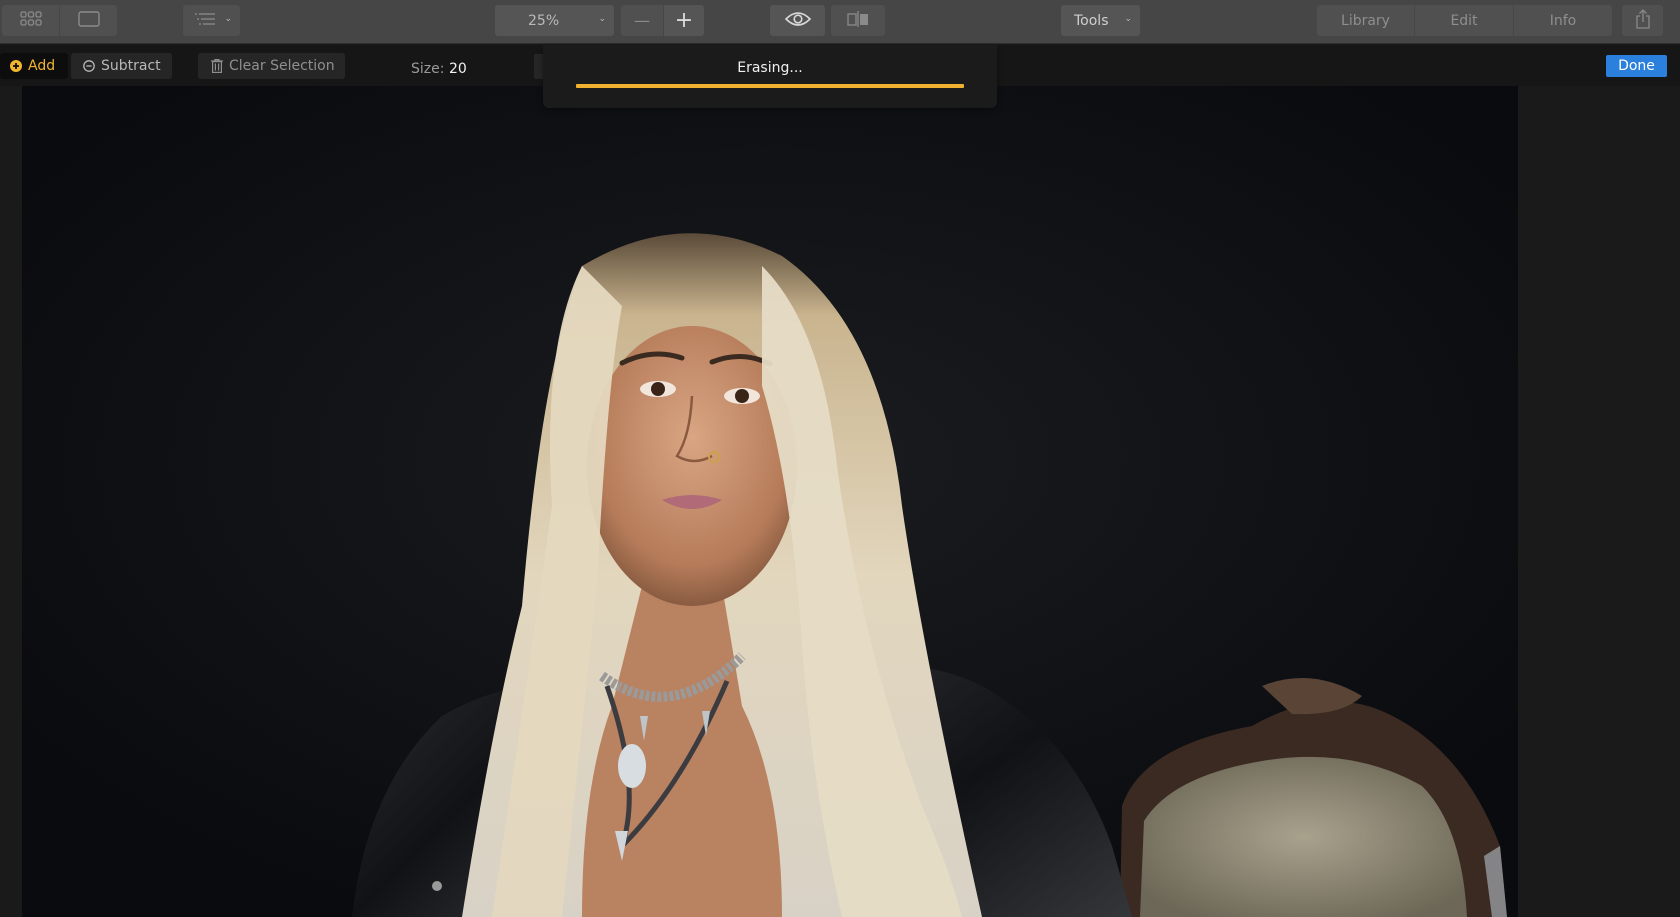 The height and width of the screenshot is (917, 1680). I want to click on share-icon, so click(1643, 20).